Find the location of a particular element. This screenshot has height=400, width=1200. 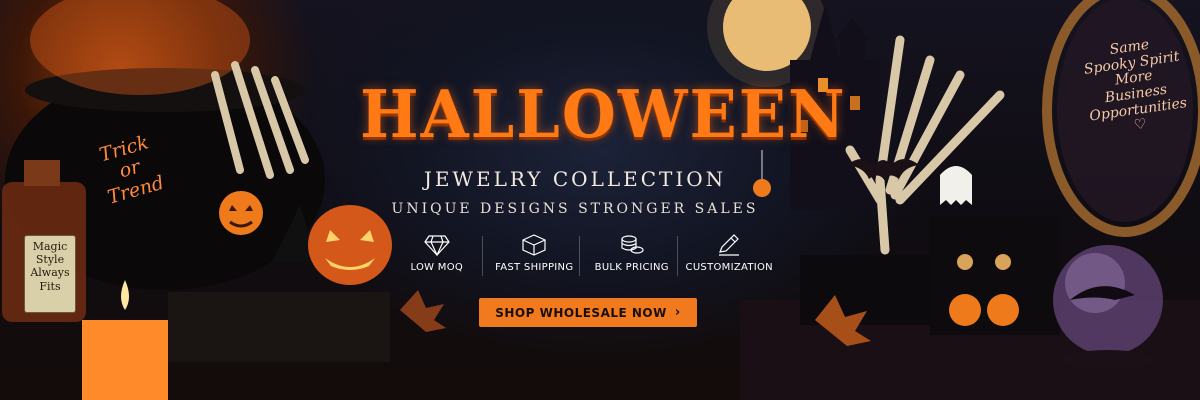

feature-low-moq: LOW MOQ is located at coordinates (437, 256).